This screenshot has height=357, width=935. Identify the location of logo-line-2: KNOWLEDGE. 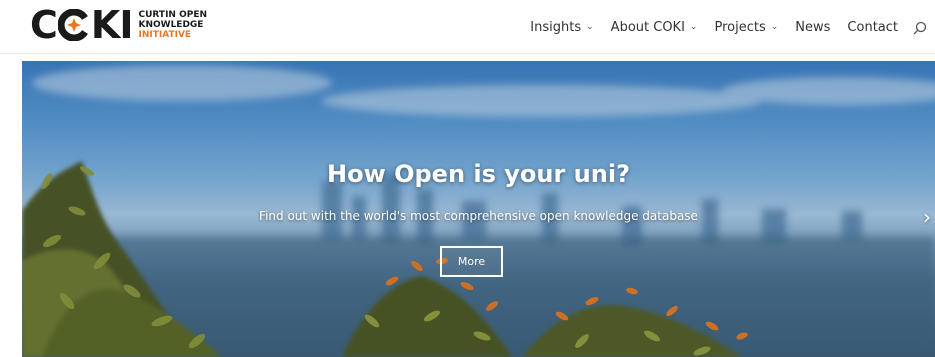
(171, 25).